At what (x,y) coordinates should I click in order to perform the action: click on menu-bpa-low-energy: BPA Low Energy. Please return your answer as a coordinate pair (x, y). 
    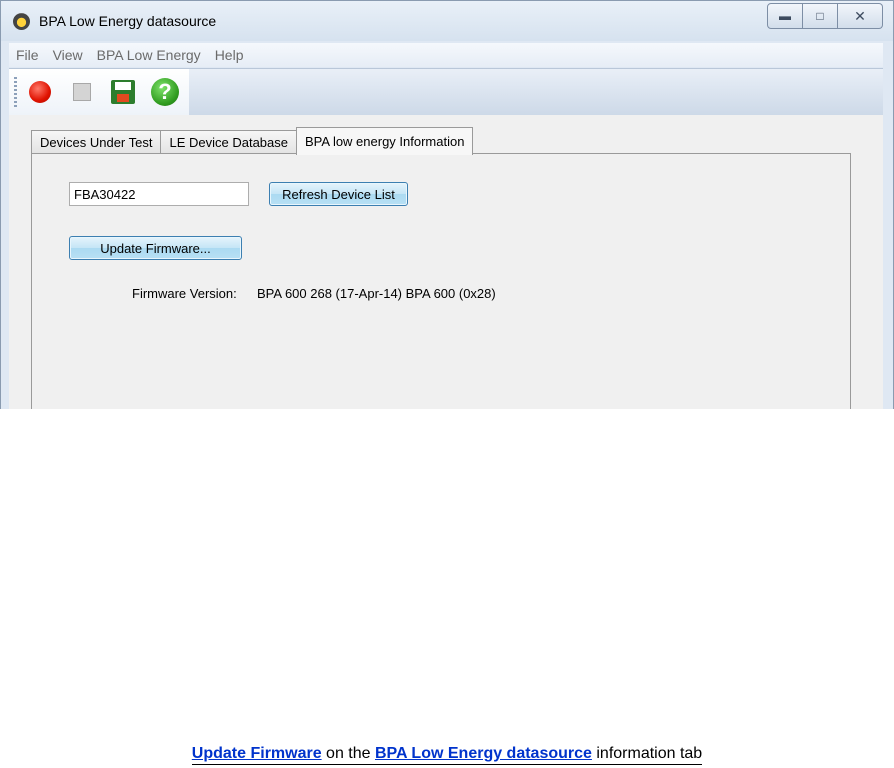
    Looking at the image, I should click on (149, 55).